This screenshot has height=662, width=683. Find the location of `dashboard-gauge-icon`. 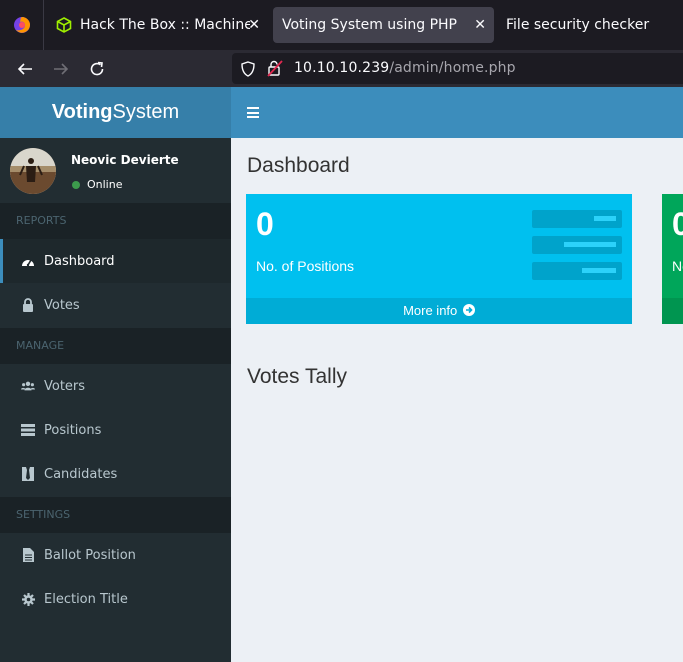

dashboard-gauge-icon is located at coordinates (28, 261).